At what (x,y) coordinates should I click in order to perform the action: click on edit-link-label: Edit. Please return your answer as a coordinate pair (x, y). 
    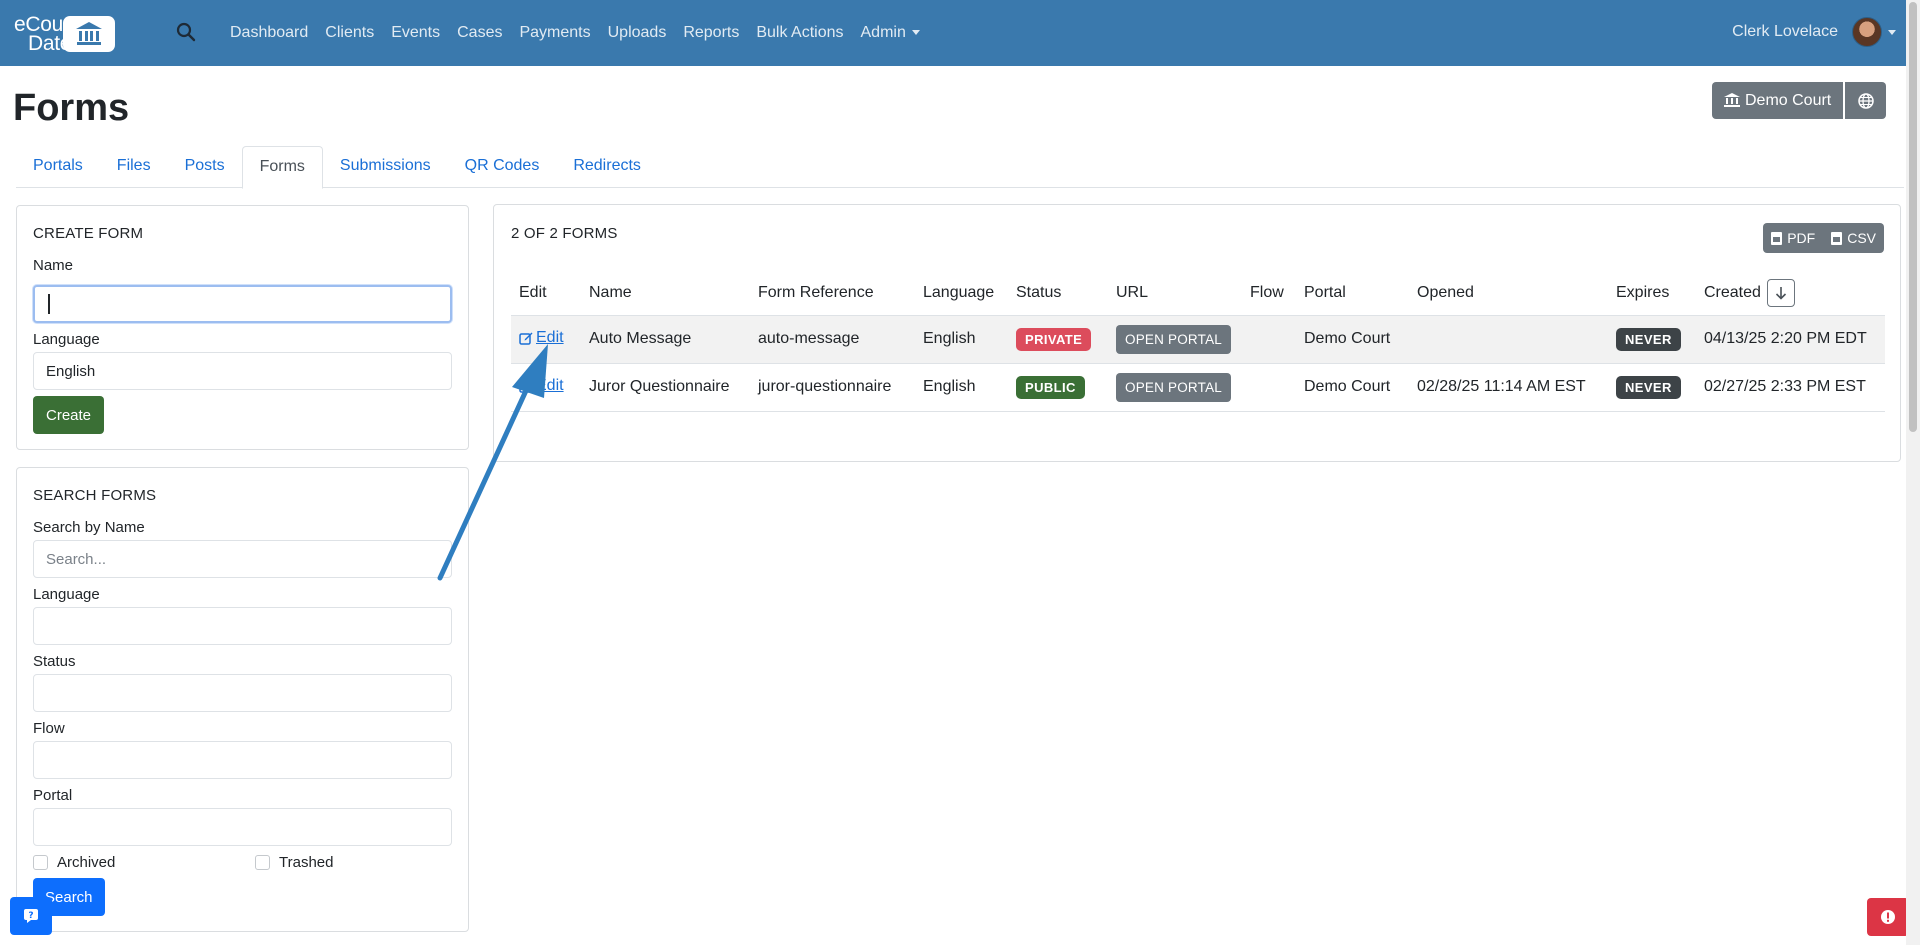
    Looking at the image, I should click on (550, 385).